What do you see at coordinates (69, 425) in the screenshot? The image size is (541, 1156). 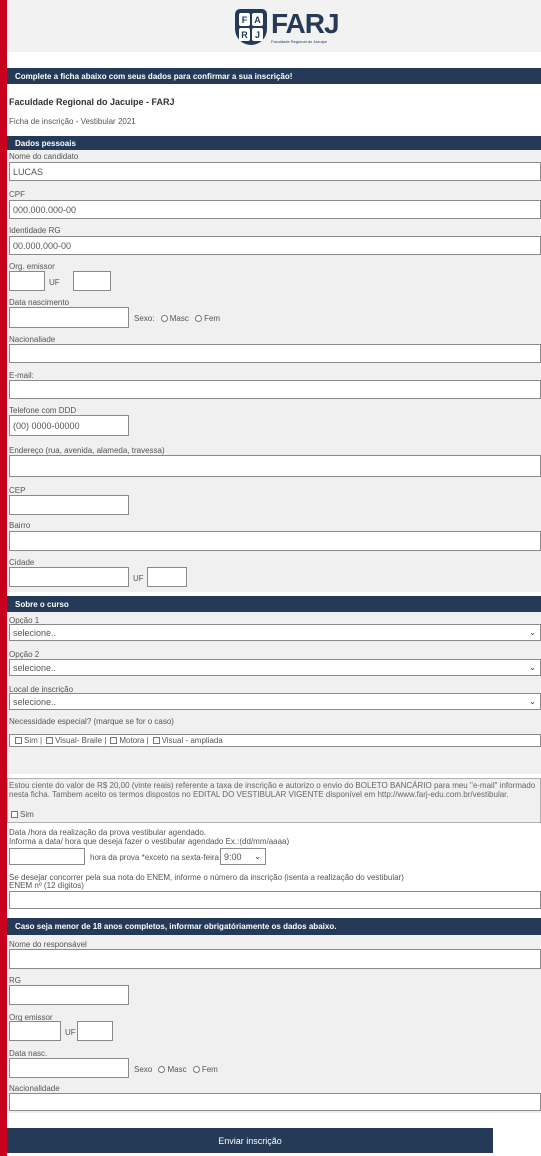 I see `phone-input: (00) 0000-00000` at bounding box center [69, 425].